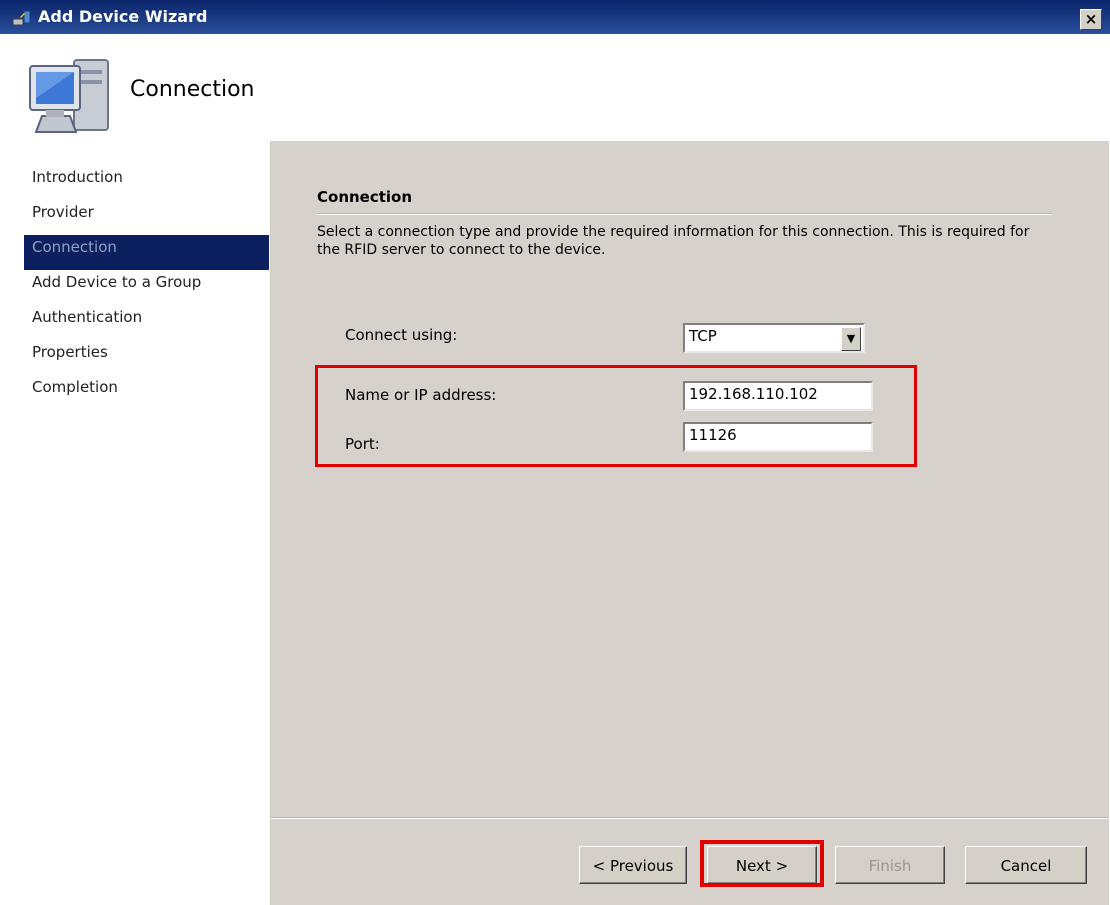  What do you see at coordinates (633, 865) in the screenshot?
I see `previous-button: < Previous` at bounding box center [633, 865].